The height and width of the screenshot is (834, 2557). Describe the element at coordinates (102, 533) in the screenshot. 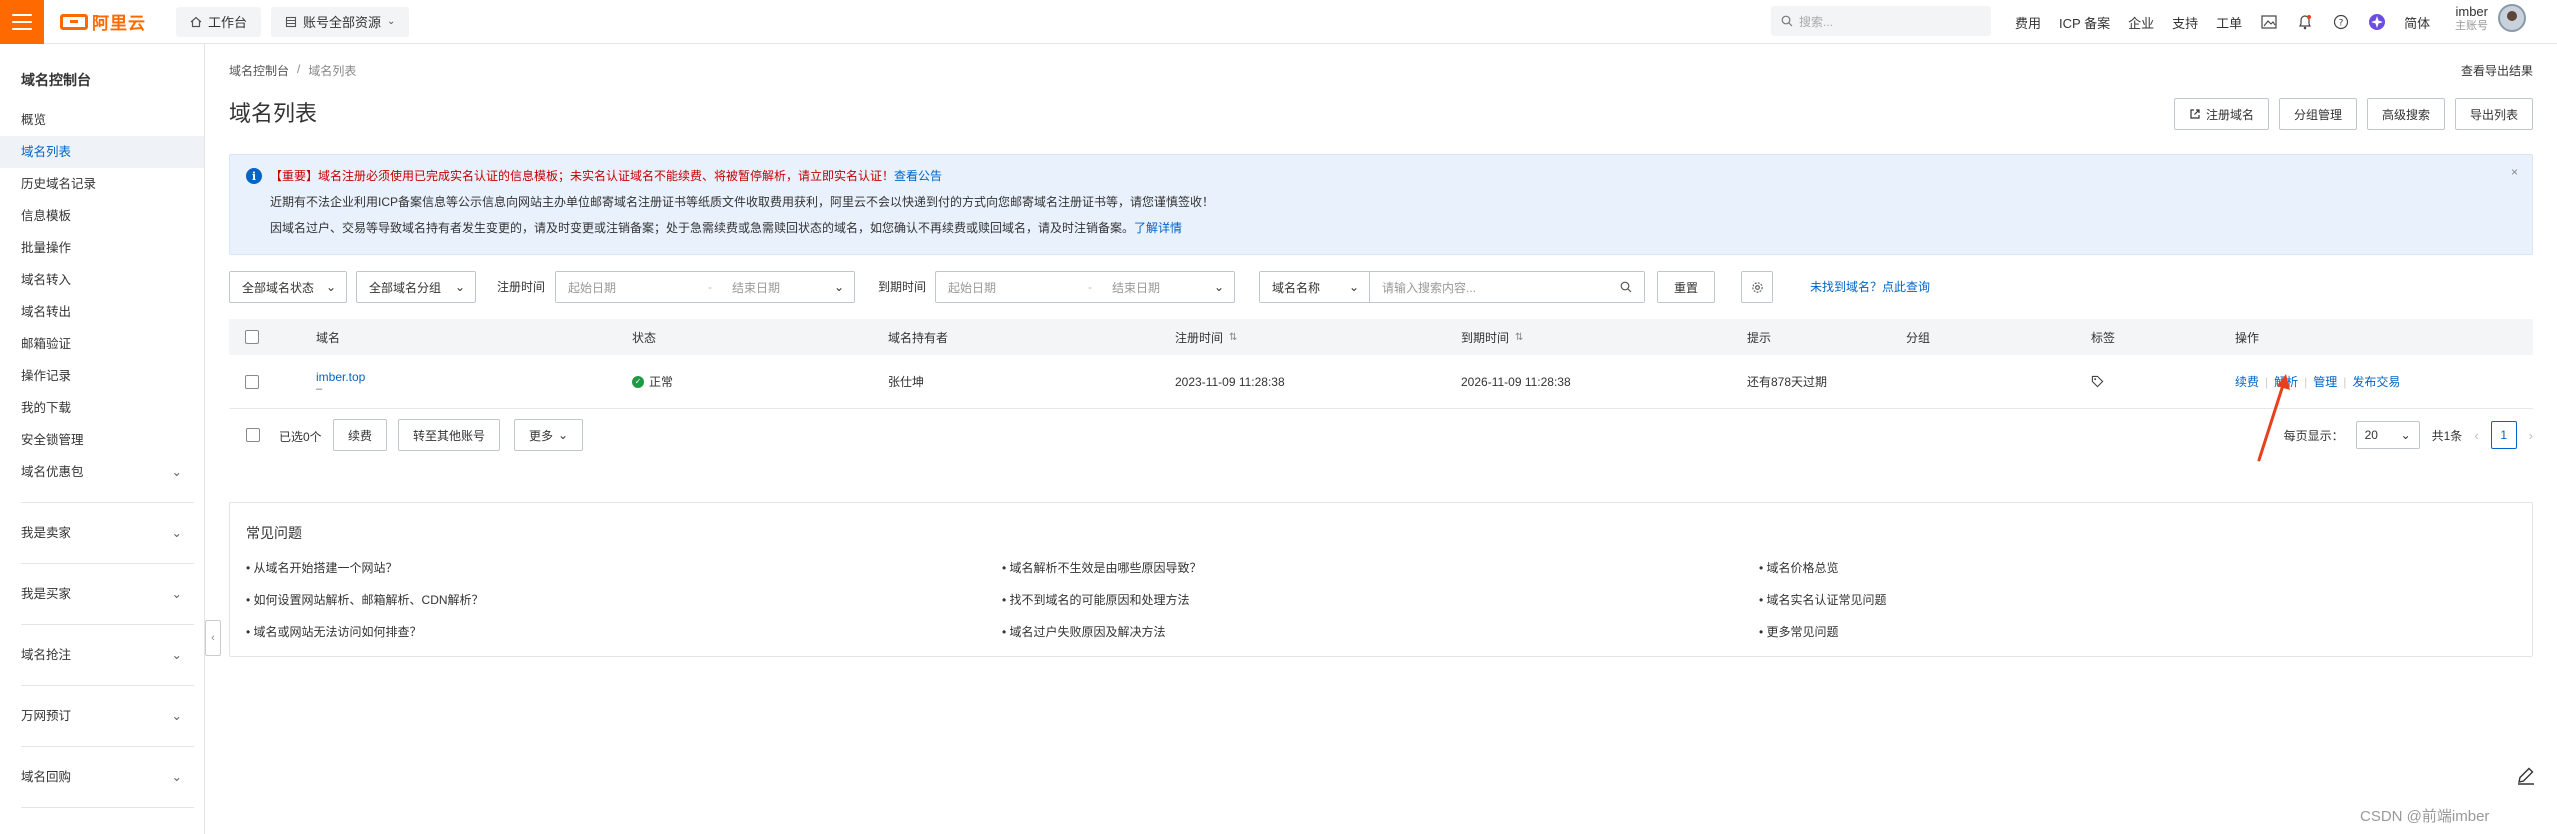

I see `sidebar-group-seller: 我是卖家 ⌄` at that location.